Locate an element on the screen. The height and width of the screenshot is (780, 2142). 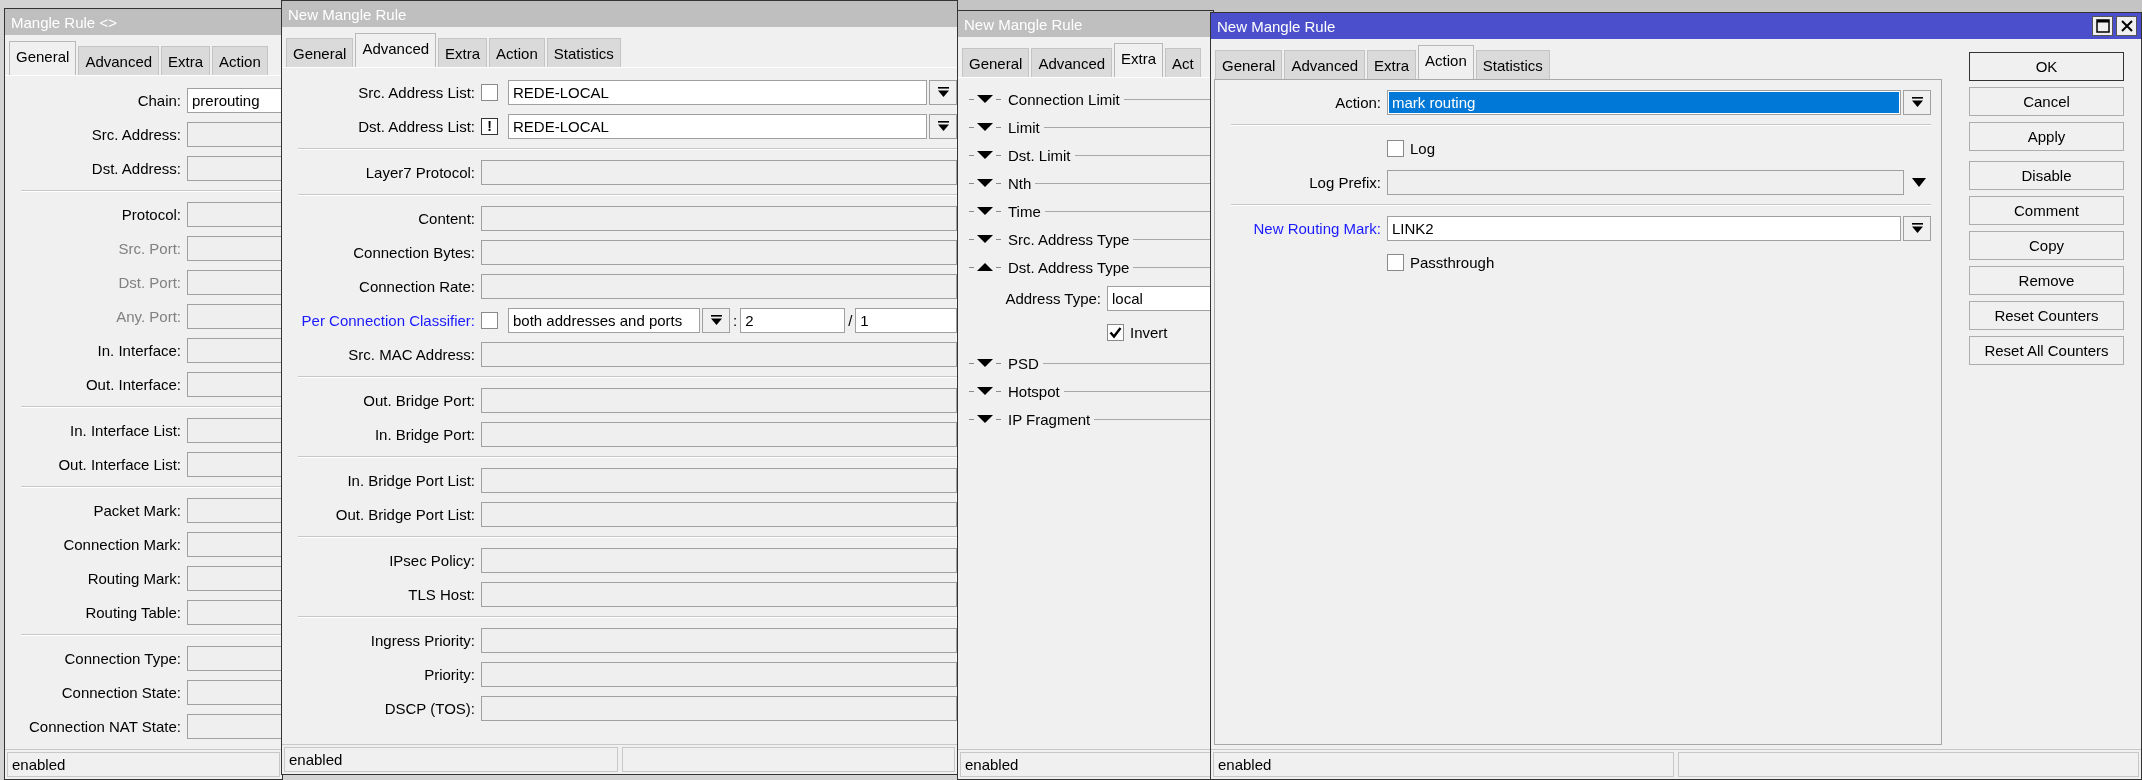
dialog-button: Copy is located at coordinates (2046, 245).